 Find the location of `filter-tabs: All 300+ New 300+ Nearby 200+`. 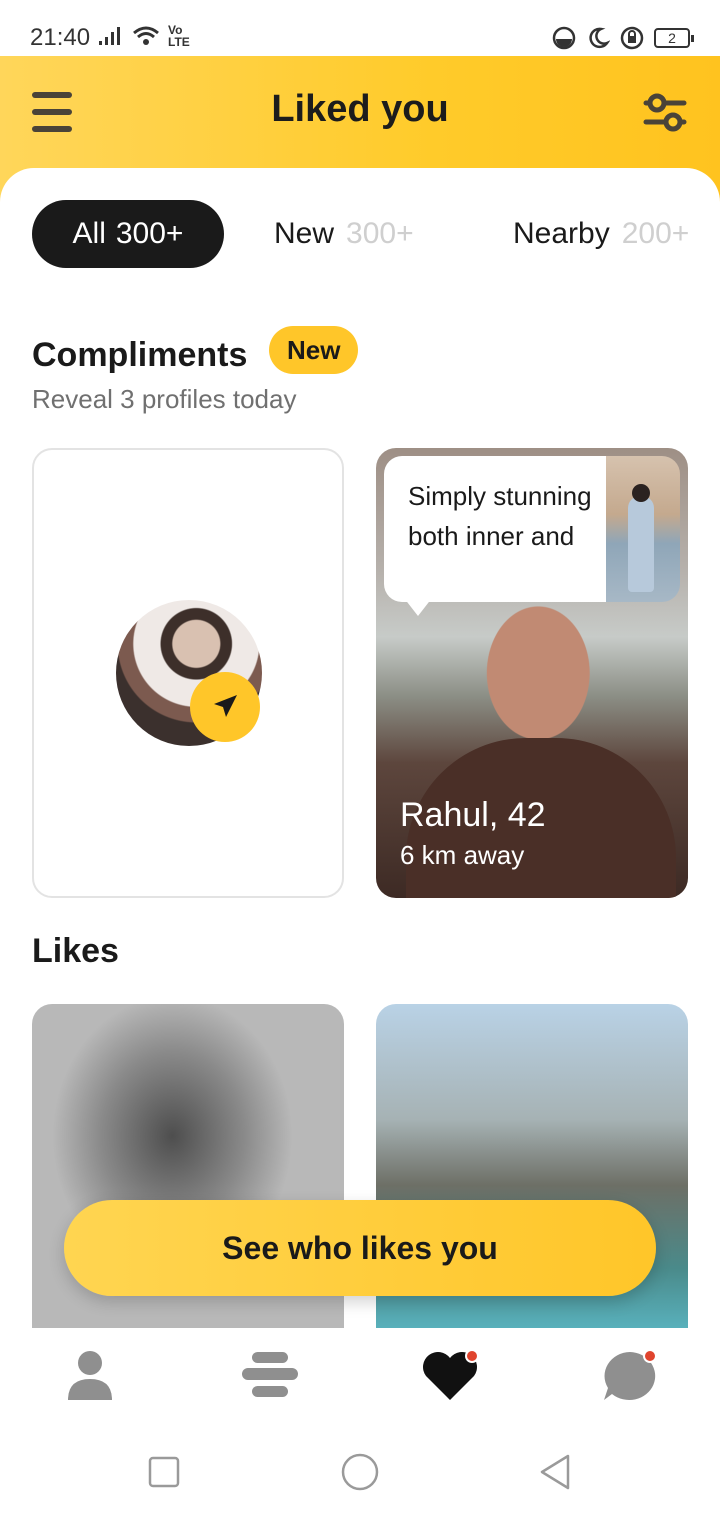

filter-tabs: All 300+ New 300+ Nearby 200+ is located at coordinates (376, 235).